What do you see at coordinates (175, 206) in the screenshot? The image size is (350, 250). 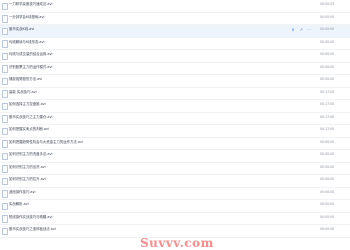 I see `file-row: 实战解析.avi 00:00:00` at bounding box center [175, 206].